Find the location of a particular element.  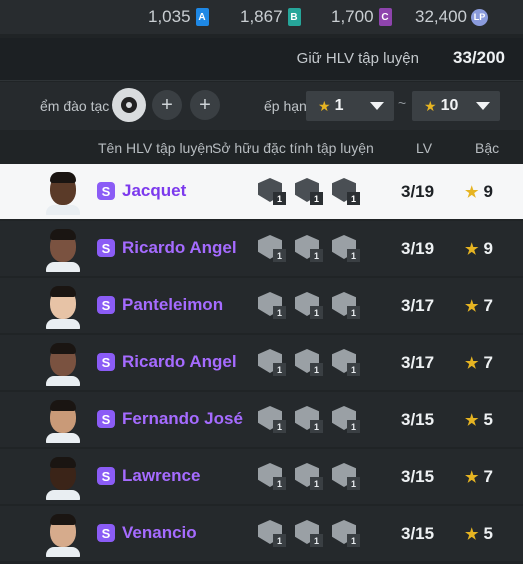

trainer-name: Fernando José is located at coordinates (182, 418).